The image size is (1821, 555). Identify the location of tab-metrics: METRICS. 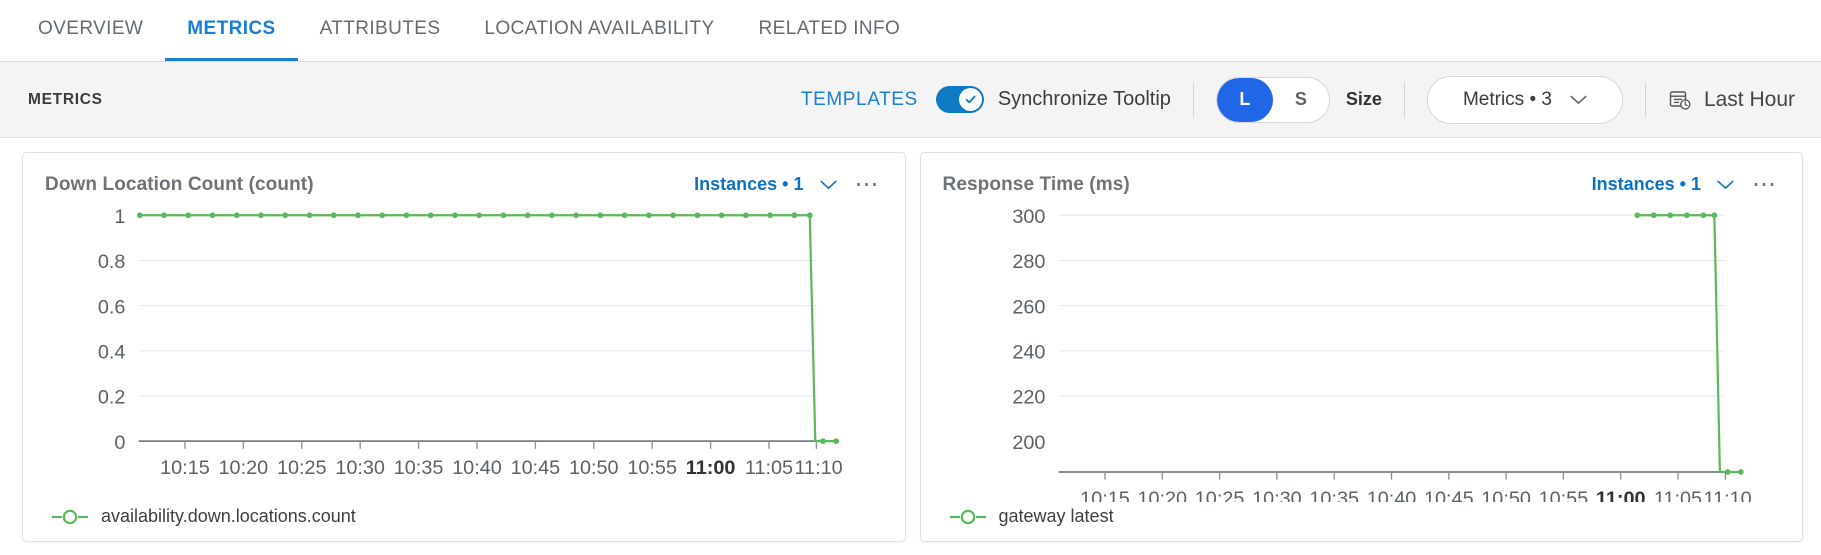
(231, 30).